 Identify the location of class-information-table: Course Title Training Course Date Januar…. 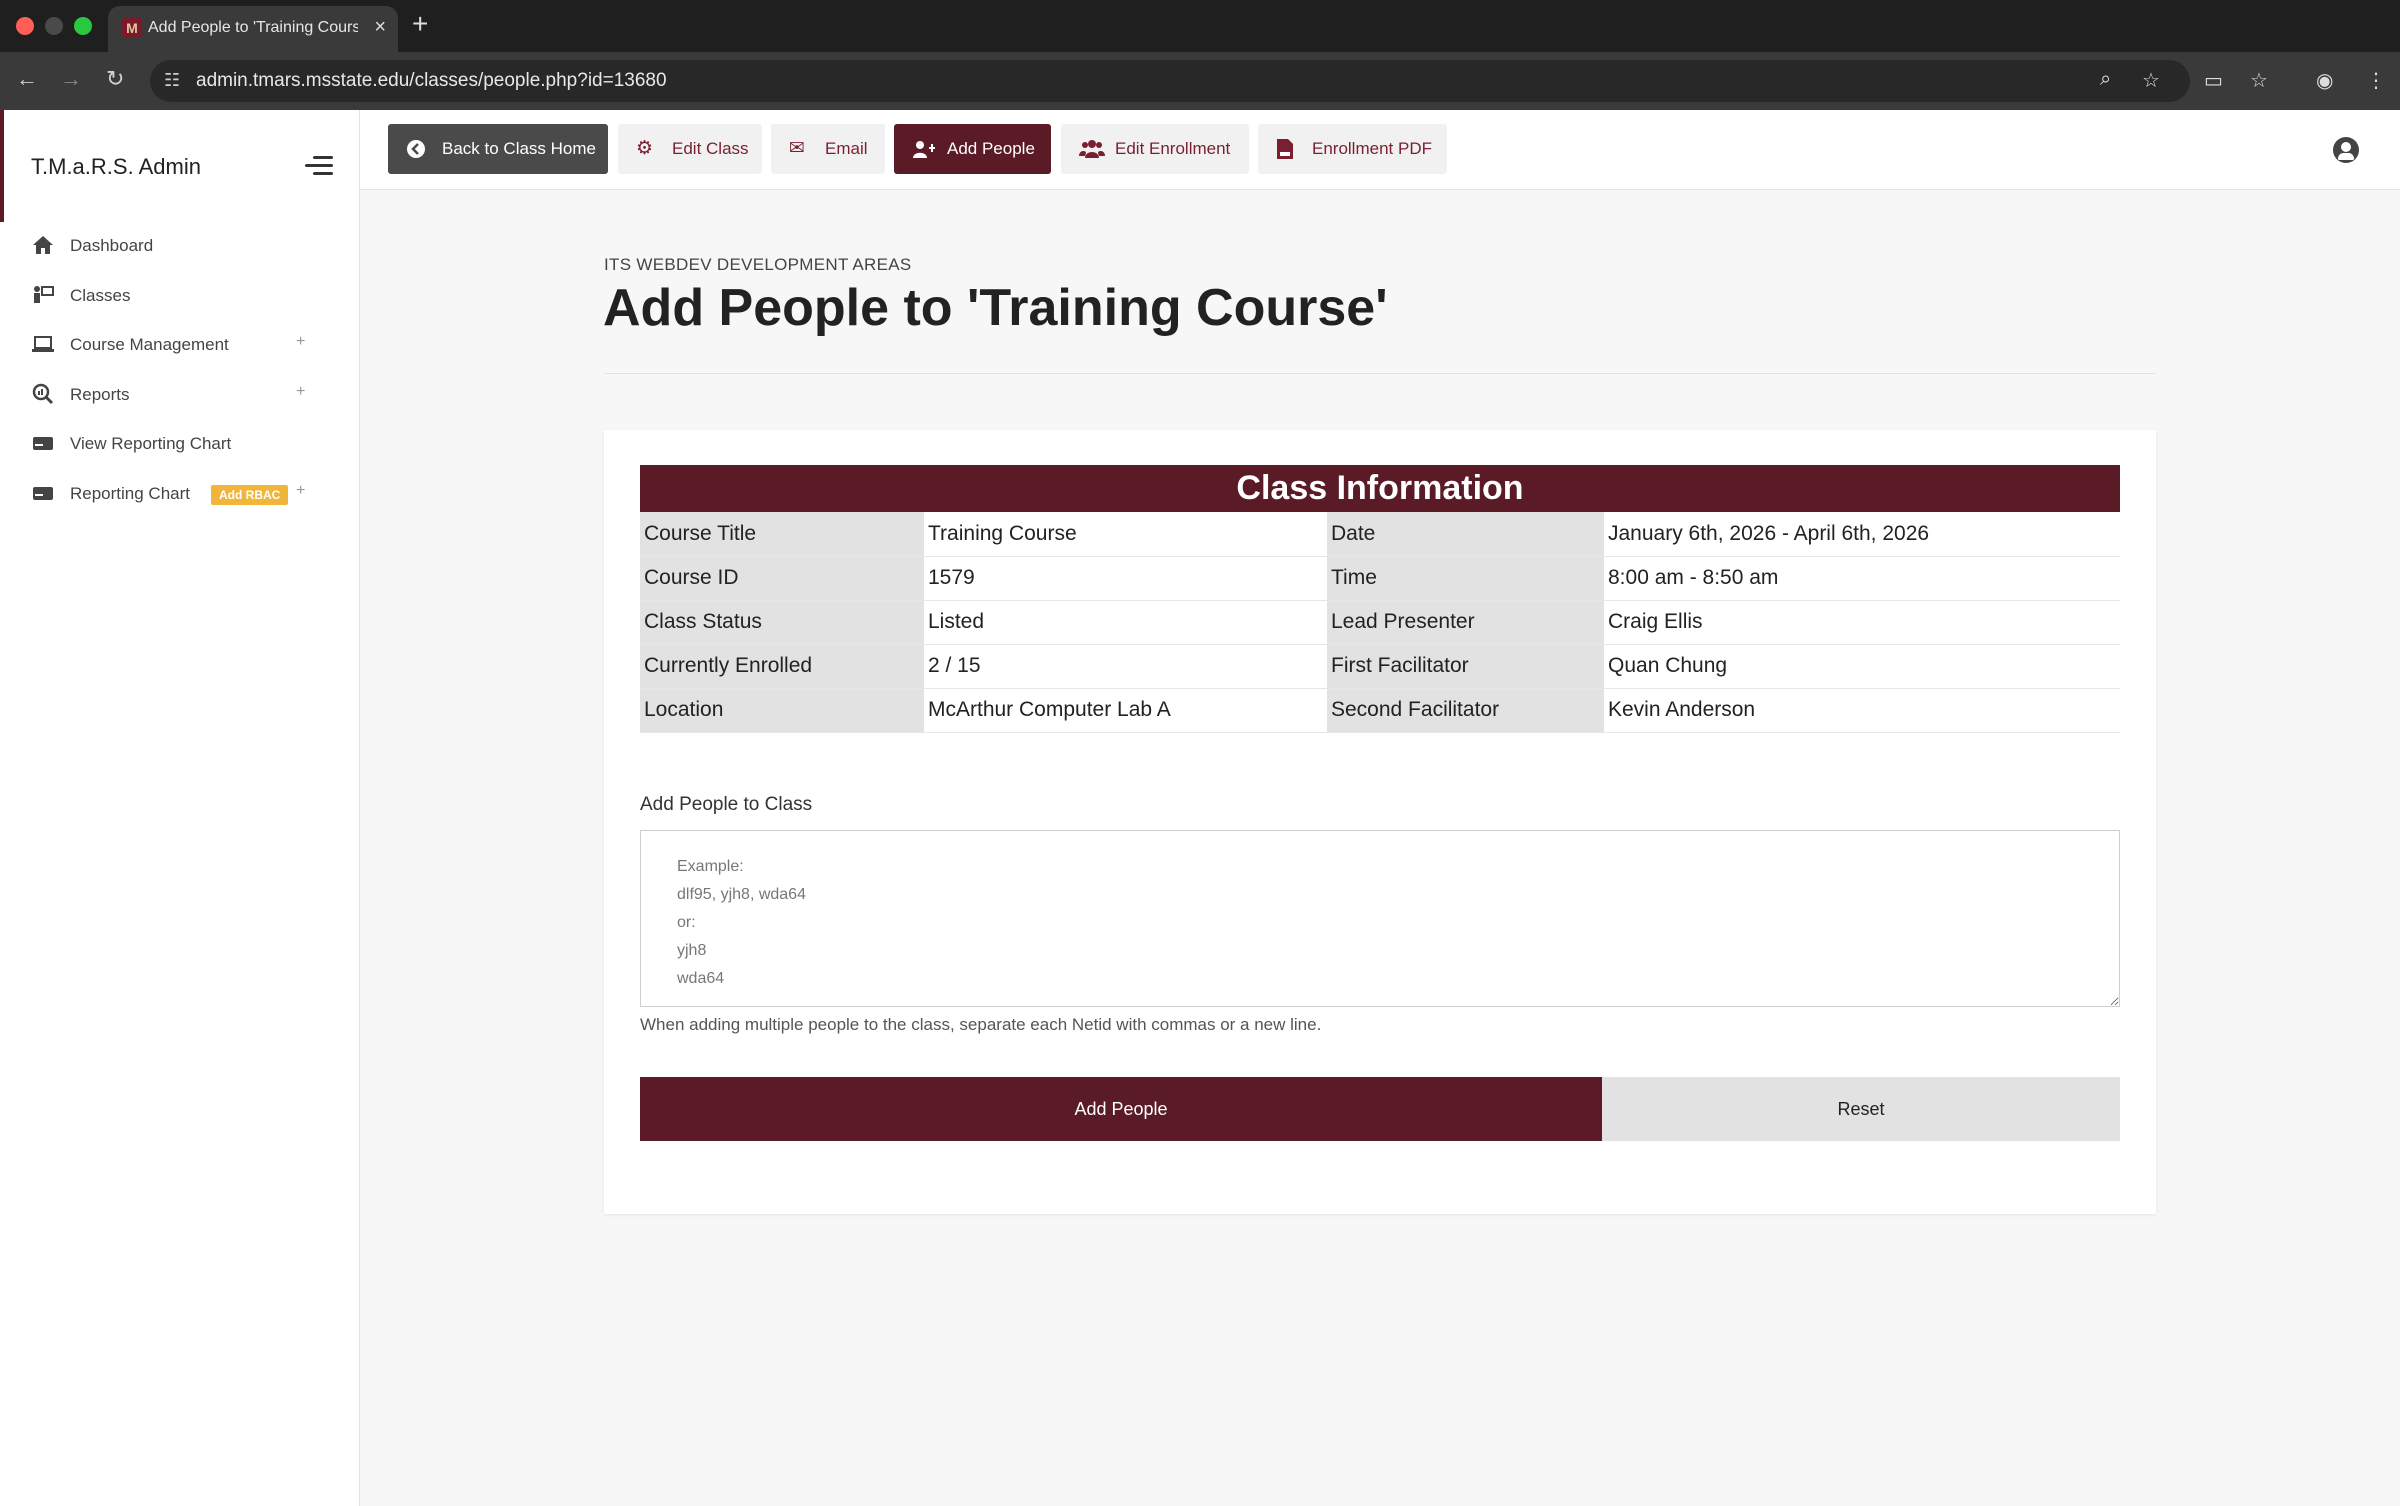
(1380, 622).